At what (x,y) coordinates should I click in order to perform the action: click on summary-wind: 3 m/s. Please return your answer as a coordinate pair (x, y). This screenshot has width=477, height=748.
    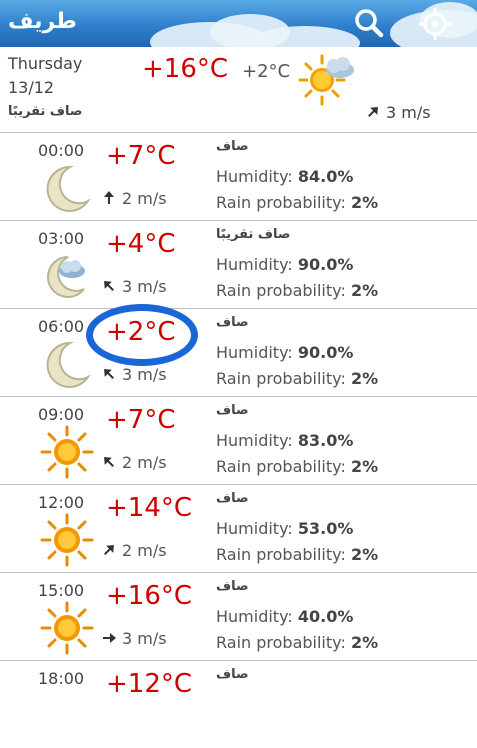
    Looking at the image, I should click on (398, 112).